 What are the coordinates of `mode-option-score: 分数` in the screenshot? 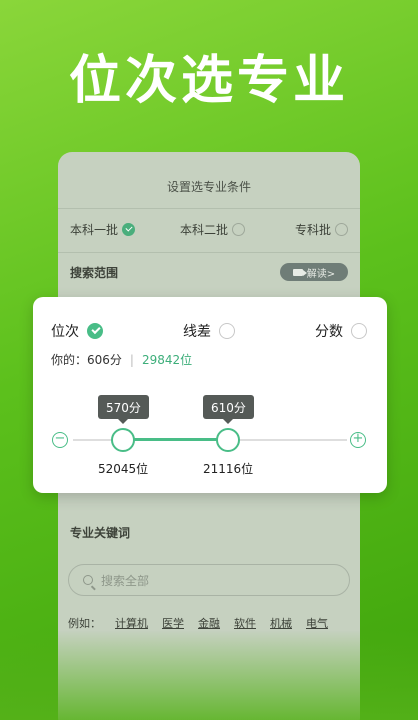 It's located at (341, 331).